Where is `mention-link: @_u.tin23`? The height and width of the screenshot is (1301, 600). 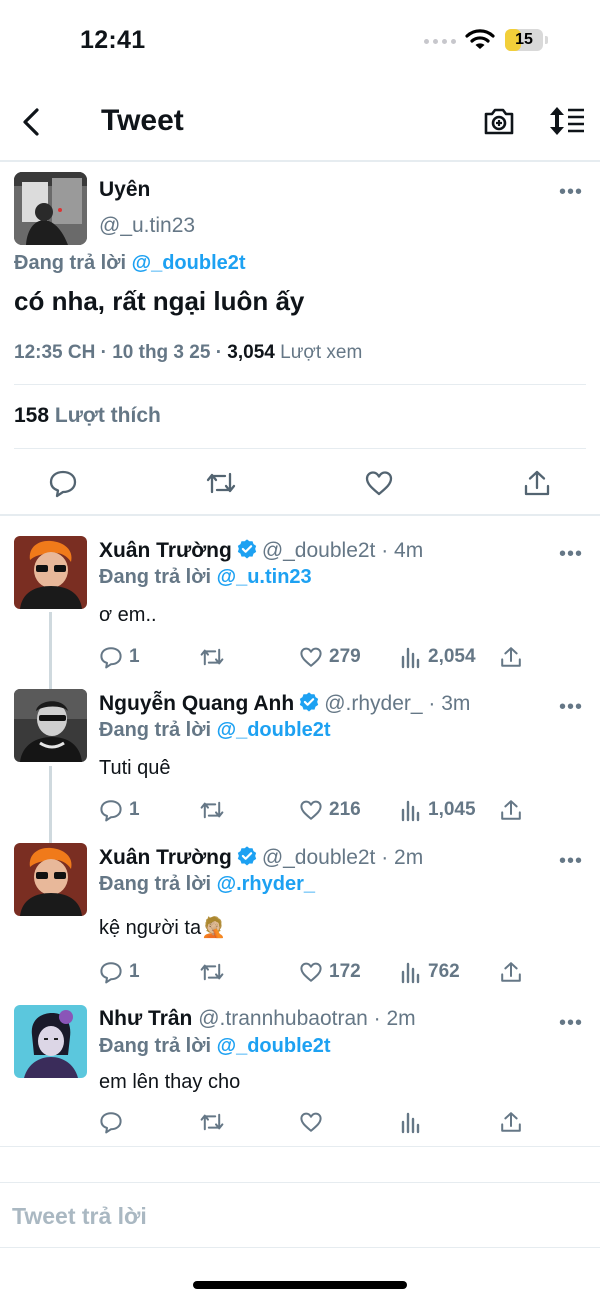
mention-link: @_u.tin23 is located at coordinates (264, 577).